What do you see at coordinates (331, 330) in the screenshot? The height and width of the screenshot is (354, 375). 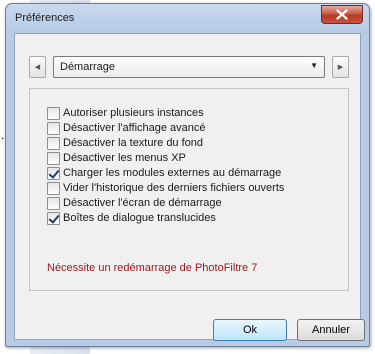 I see `cancel-button: Annuler` at bounding box center [331, 330].